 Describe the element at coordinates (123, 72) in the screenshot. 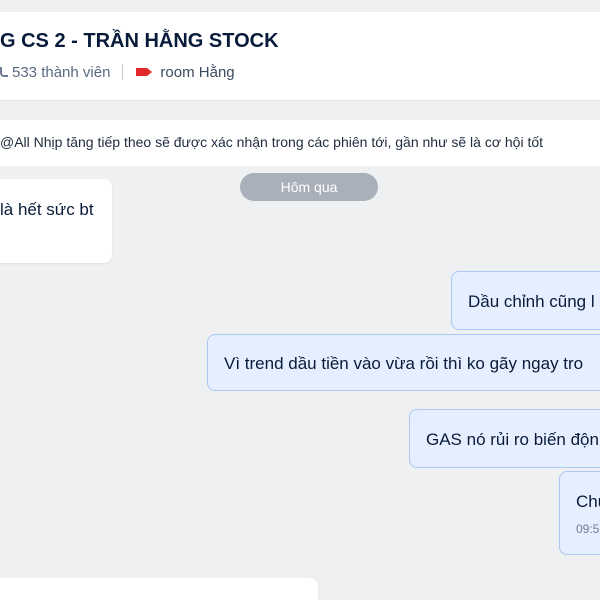

I see `meta-divider` at that location.